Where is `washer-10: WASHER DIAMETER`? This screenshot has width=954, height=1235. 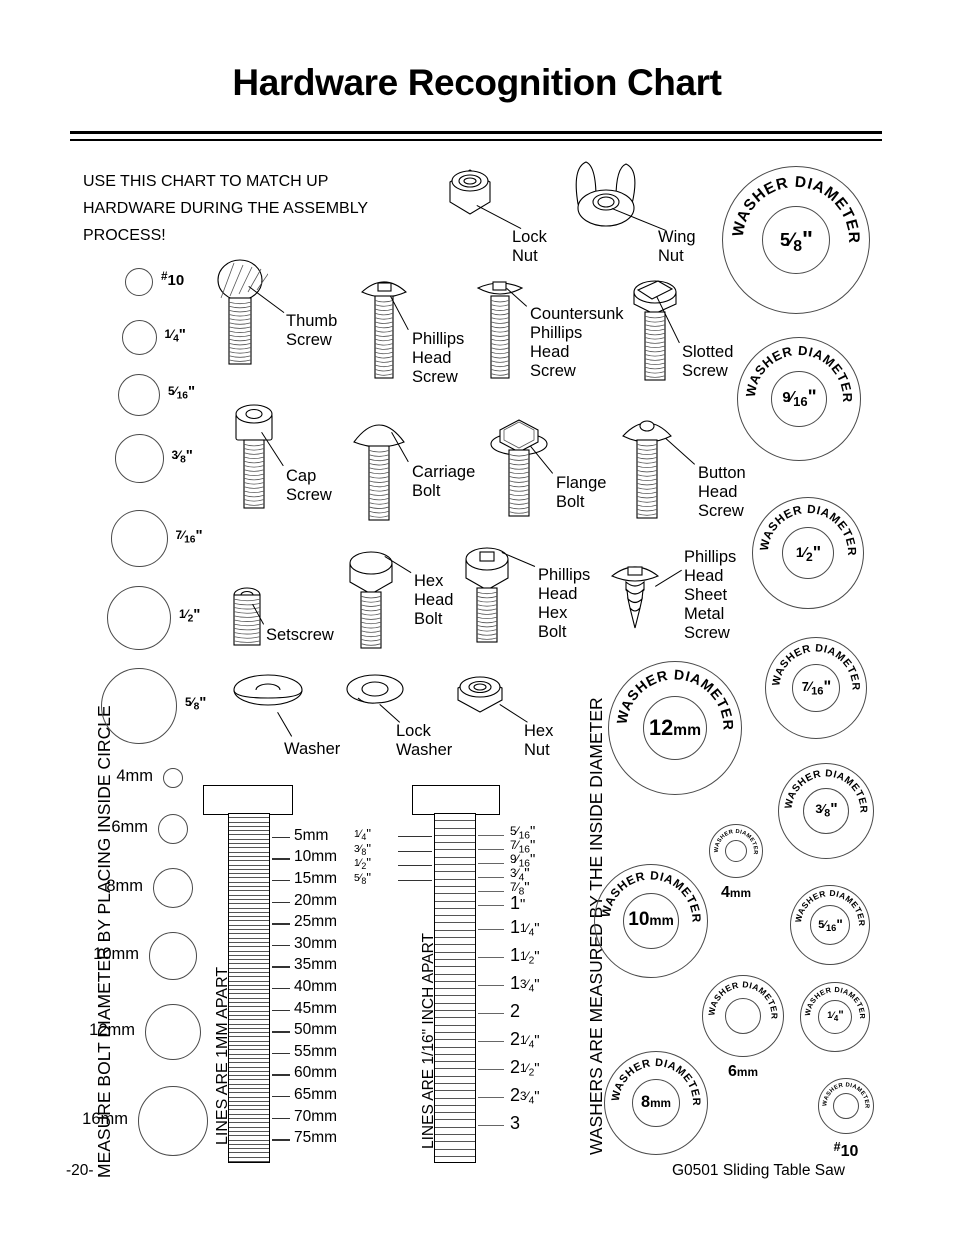 washer-10: WASHER DIAMETER is located at coordinates (846, 1106).